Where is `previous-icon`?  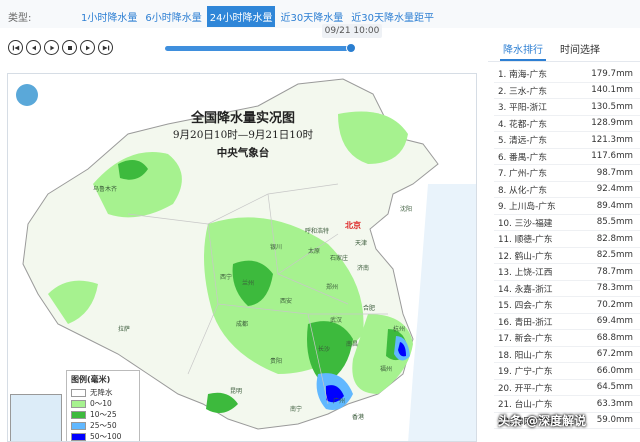
previous-icon is located at coordinates (33, 47).